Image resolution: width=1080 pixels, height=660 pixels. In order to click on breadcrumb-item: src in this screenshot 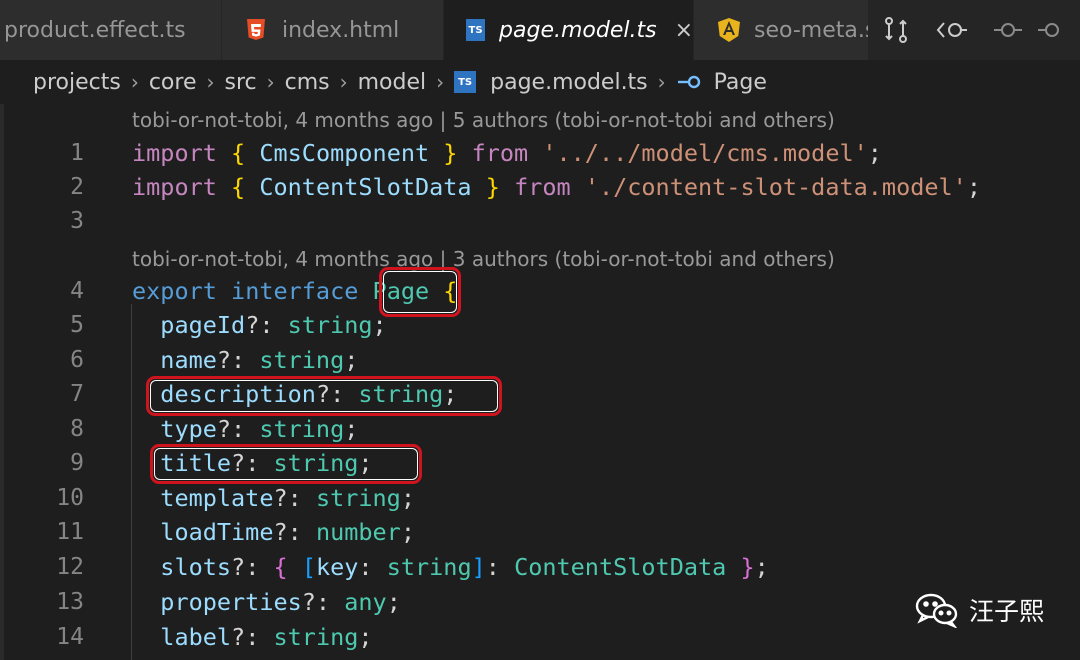, I will do `click(240, 82)`.